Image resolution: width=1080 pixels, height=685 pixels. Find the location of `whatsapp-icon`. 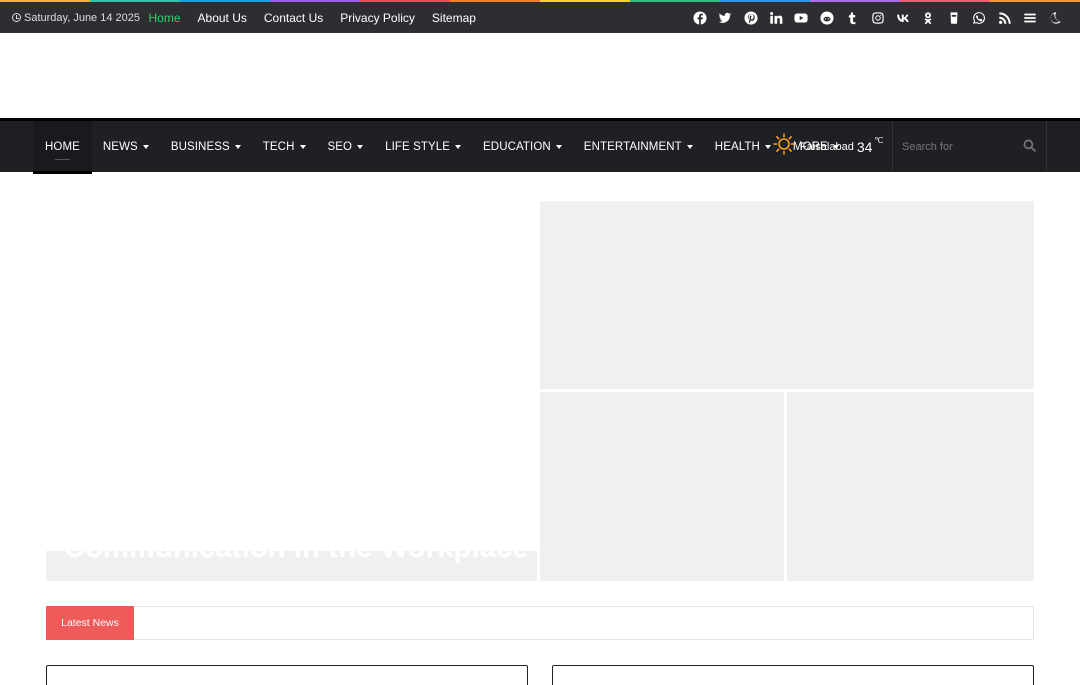

whatsapp-icon is located at coordinates (978, 17).